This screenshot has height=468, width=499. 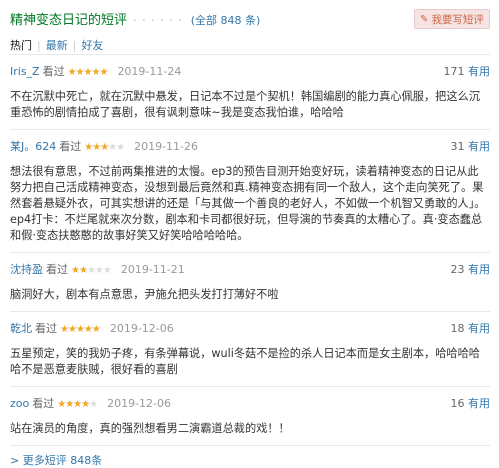 What do you see at coordinates (424, 19) in the screenshot?
I see `pen-icon: ✎` at bounding box center [424, 19].